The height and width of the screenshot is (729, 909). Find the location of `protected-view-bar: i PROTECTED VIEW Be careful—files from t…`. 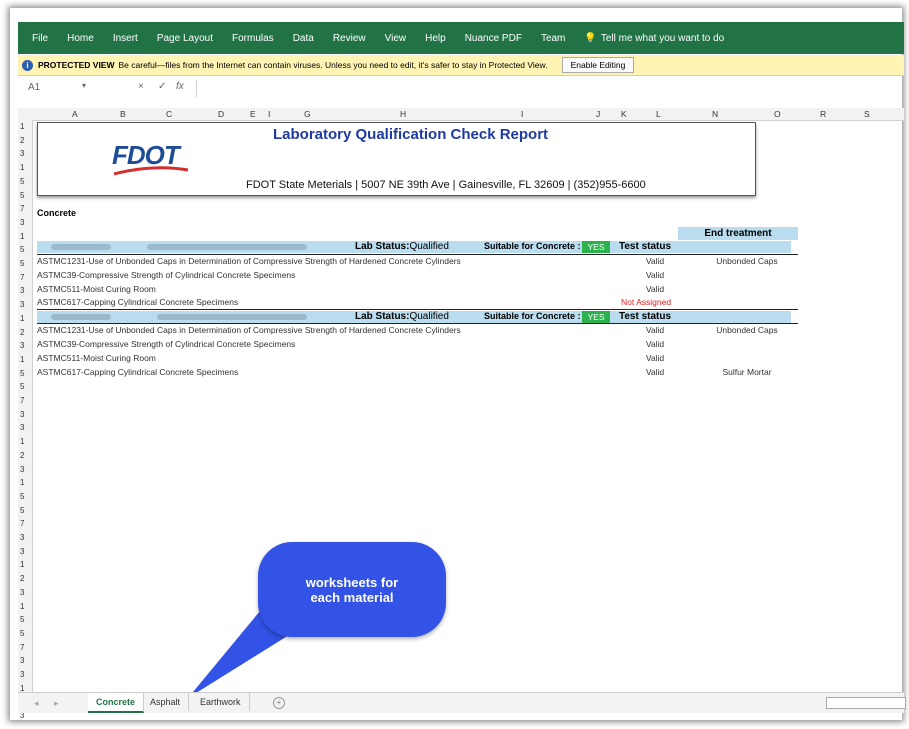

protected-view-bar: i PROTECTED VIEW Be careful—files from t… is located at coordinates (461, 65).